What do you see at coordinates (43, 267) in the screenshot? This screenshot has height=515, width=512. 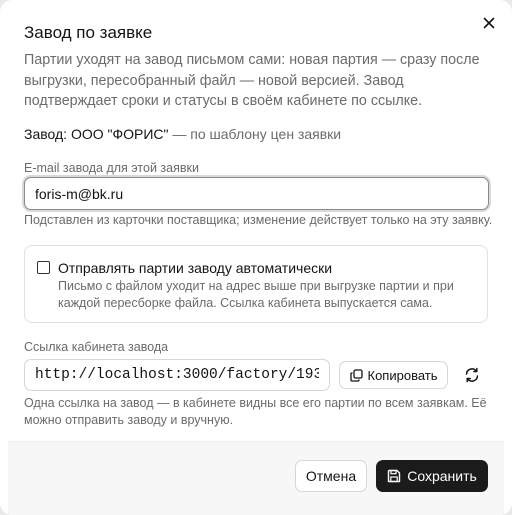 I see `auto-send-checkbox` at bounding box center [43, 267].